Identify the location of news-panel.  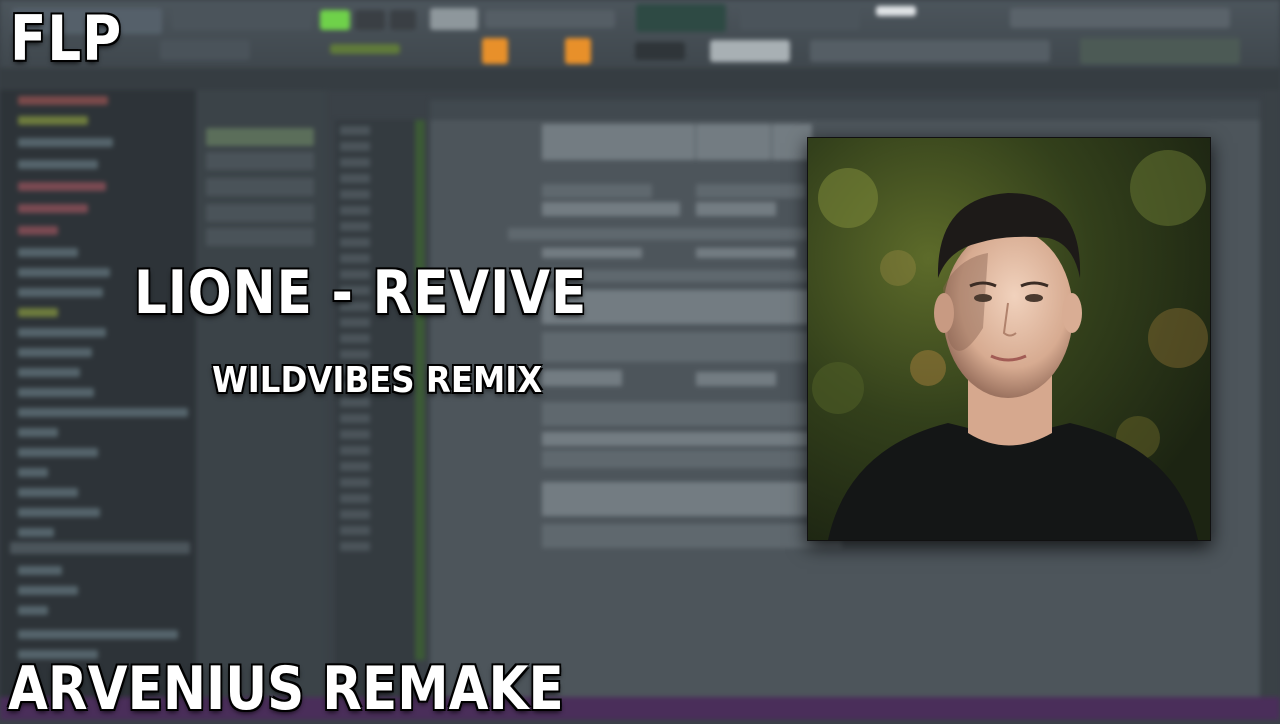
(1160, 51).